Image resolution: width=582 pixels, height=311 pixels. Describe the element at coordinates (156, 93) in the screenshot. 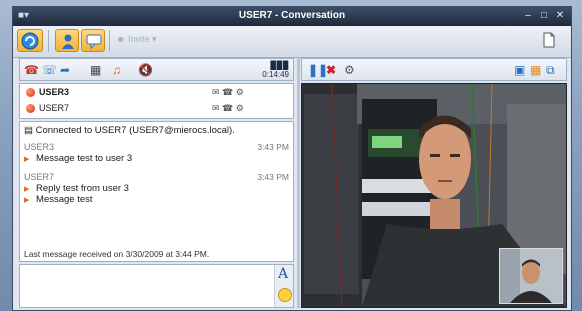

I see `participant-row: USER3 ✉ ☎ ⚙` at that location.